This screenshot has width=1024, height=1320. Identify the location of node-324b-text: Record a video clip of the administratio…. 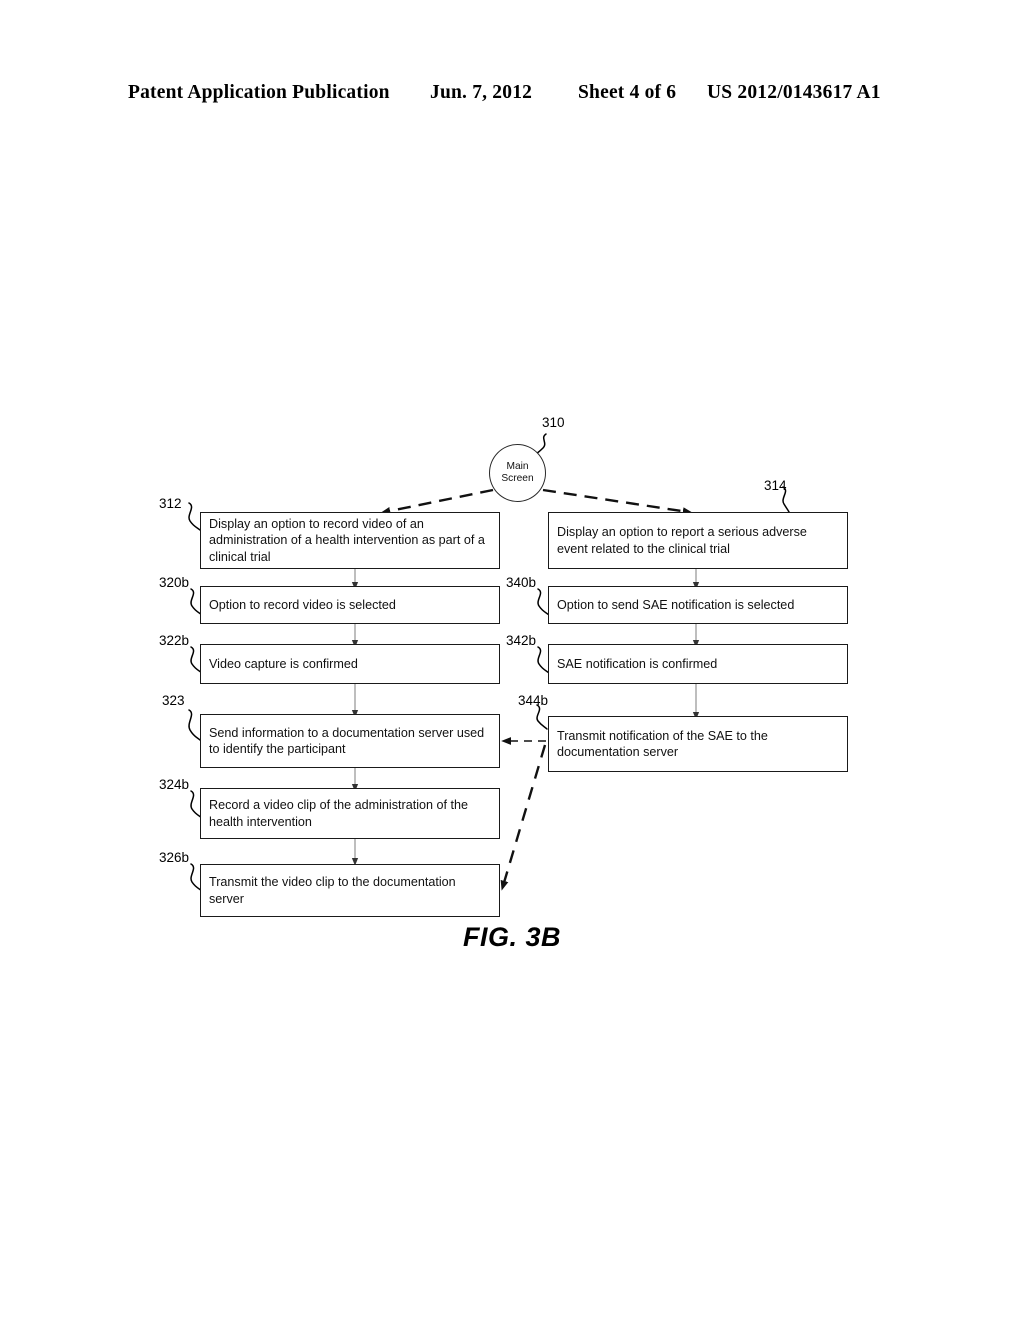
(339, 813).